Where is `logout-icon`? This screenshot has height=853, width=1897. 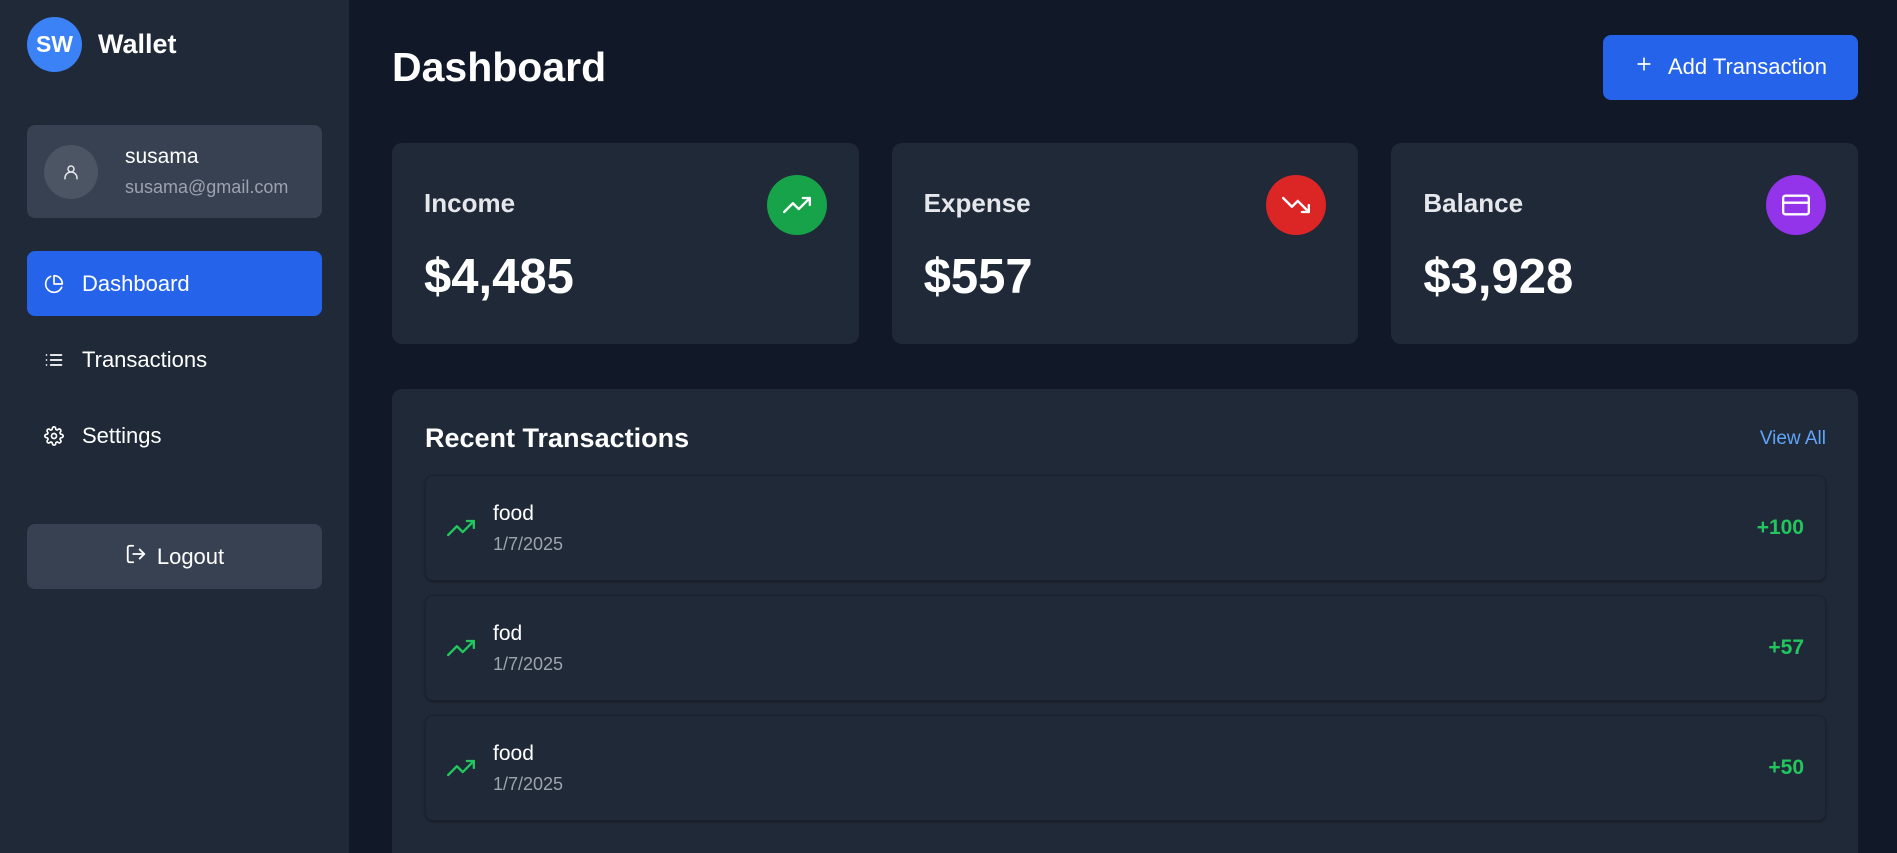
logout-icon is located at coordinates (136, 557).